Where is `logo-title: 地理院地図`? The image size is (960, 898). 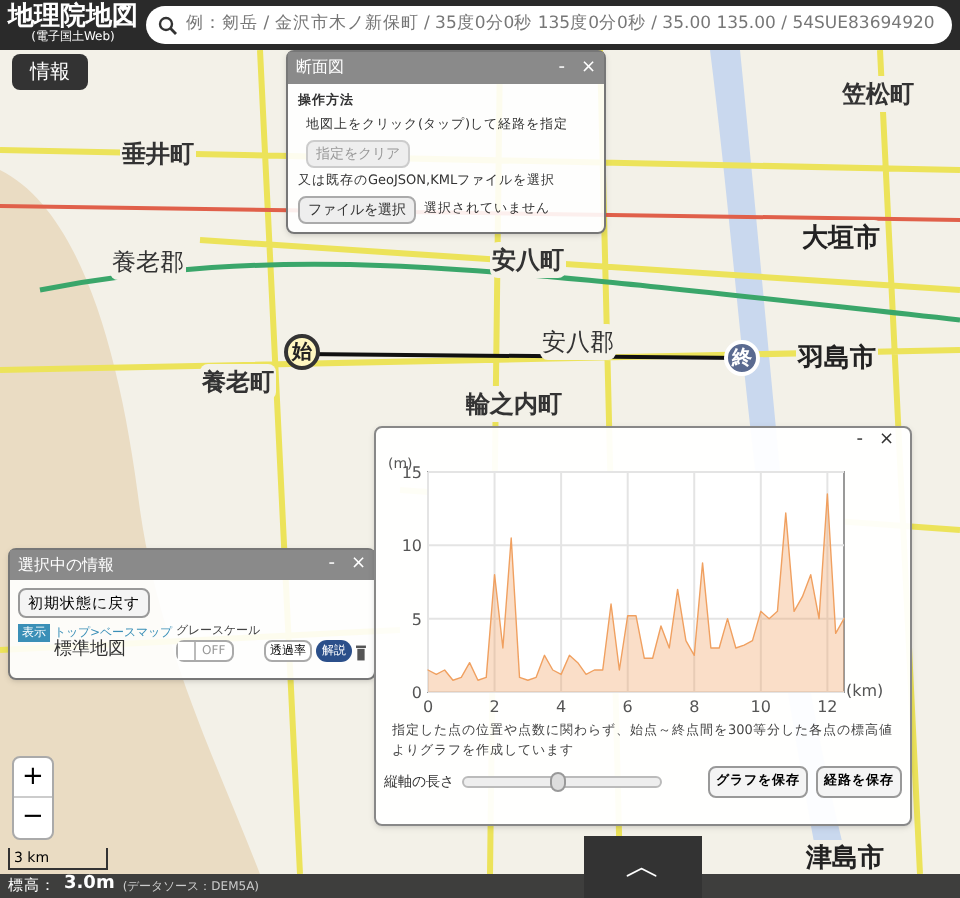 logo-title: 地理院地図 is located at coordinates (73, 17).